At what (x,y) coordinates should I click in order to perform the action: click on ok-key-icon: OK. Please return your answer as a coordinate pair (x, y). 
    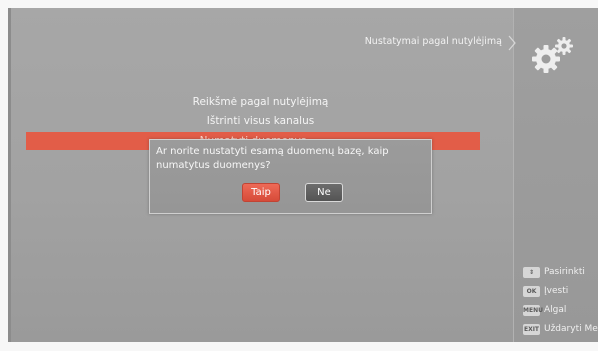
    Looking at the image, I should click on (531, 291).